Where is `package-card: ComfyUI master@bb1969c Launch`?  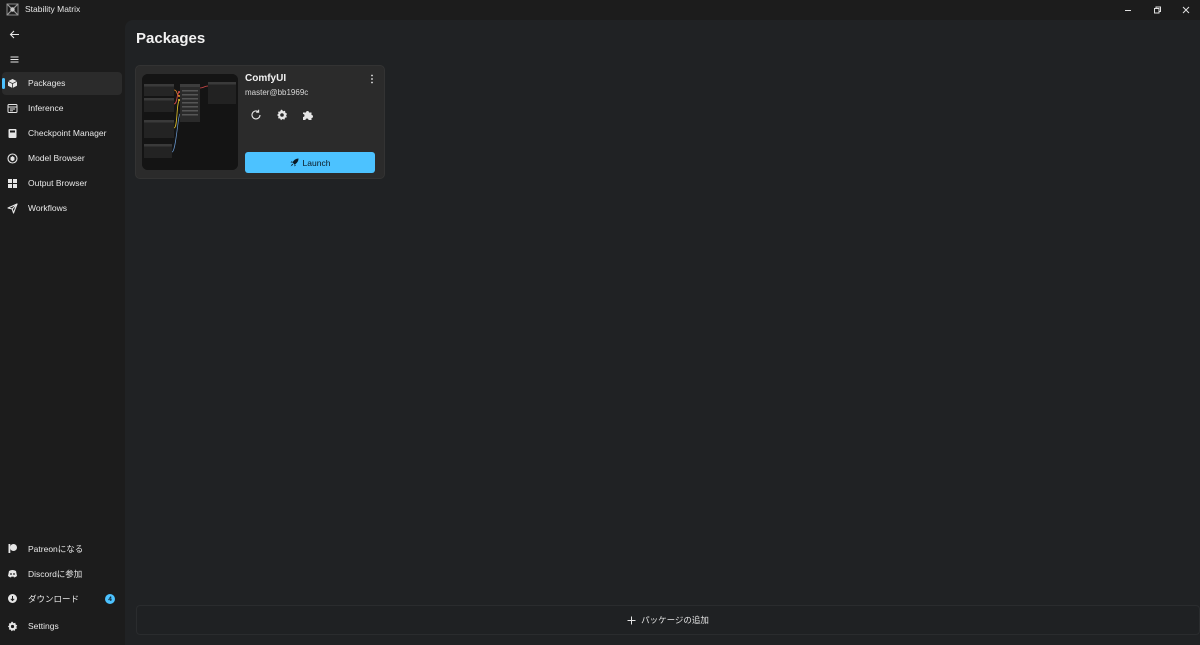 package-card: ComfyUI master@bb1969c Launch is located at coordinates (260, 122).